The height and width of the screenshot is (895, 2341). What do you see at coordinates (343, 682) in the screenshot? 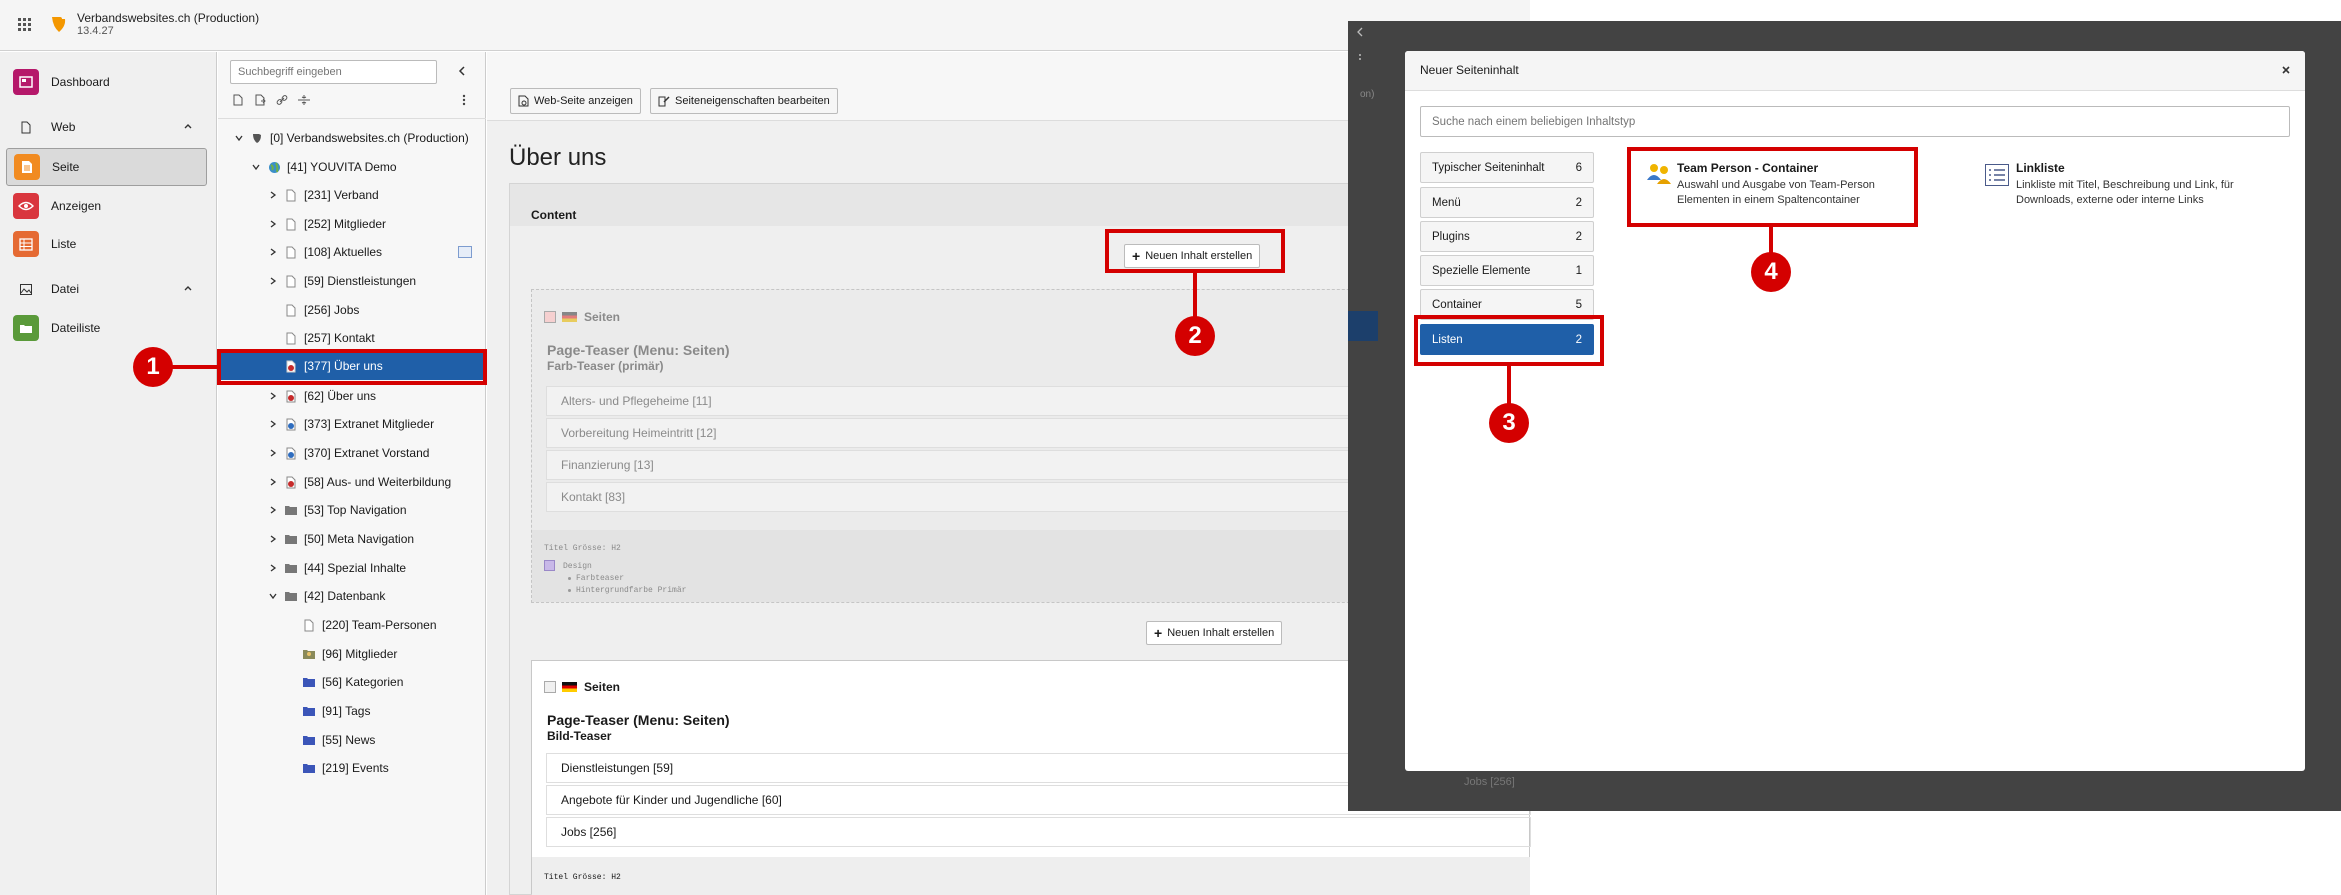
I see `tree-node: [56] Kategorien` at bounding box center [343, 682].